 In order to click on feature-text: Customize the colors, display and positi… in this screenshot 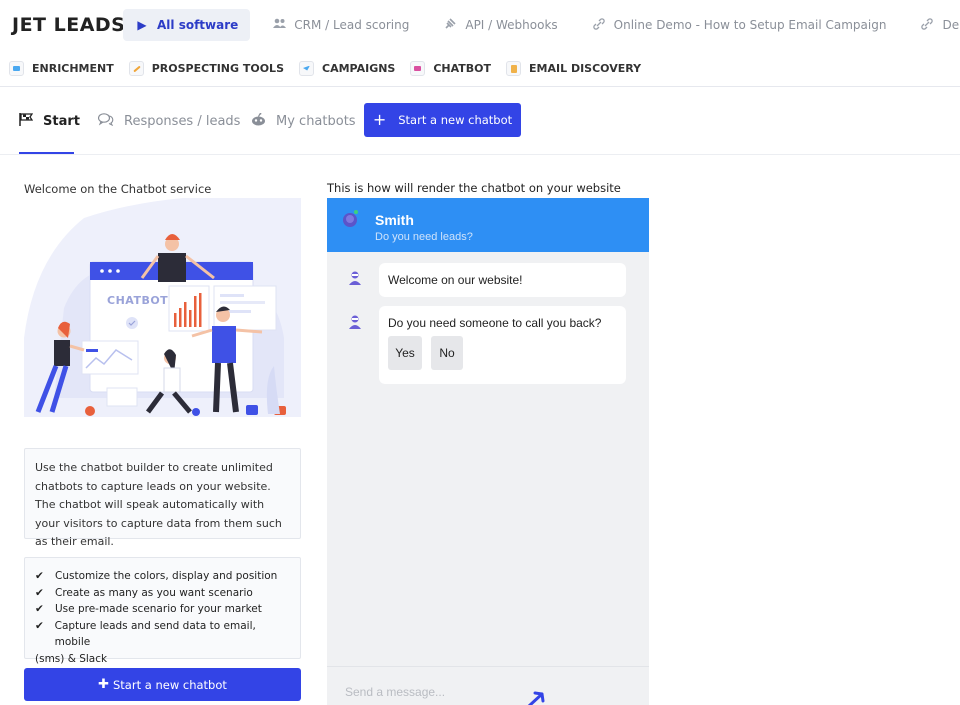, I will do `click(166, 576)`.